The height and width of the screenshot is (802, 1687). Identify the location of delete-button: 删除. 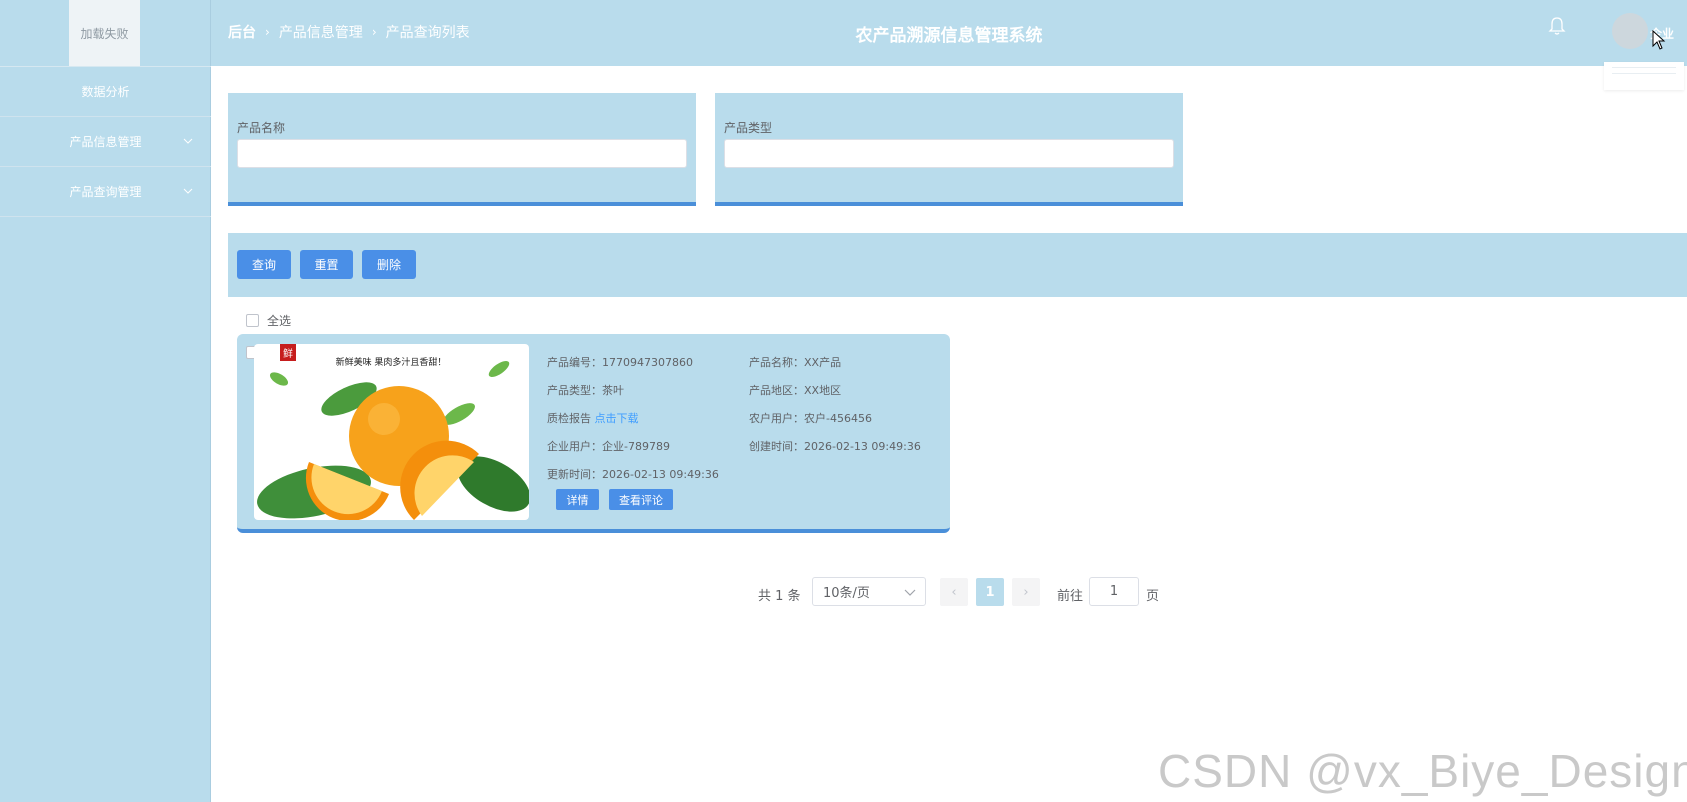
(389, 264).